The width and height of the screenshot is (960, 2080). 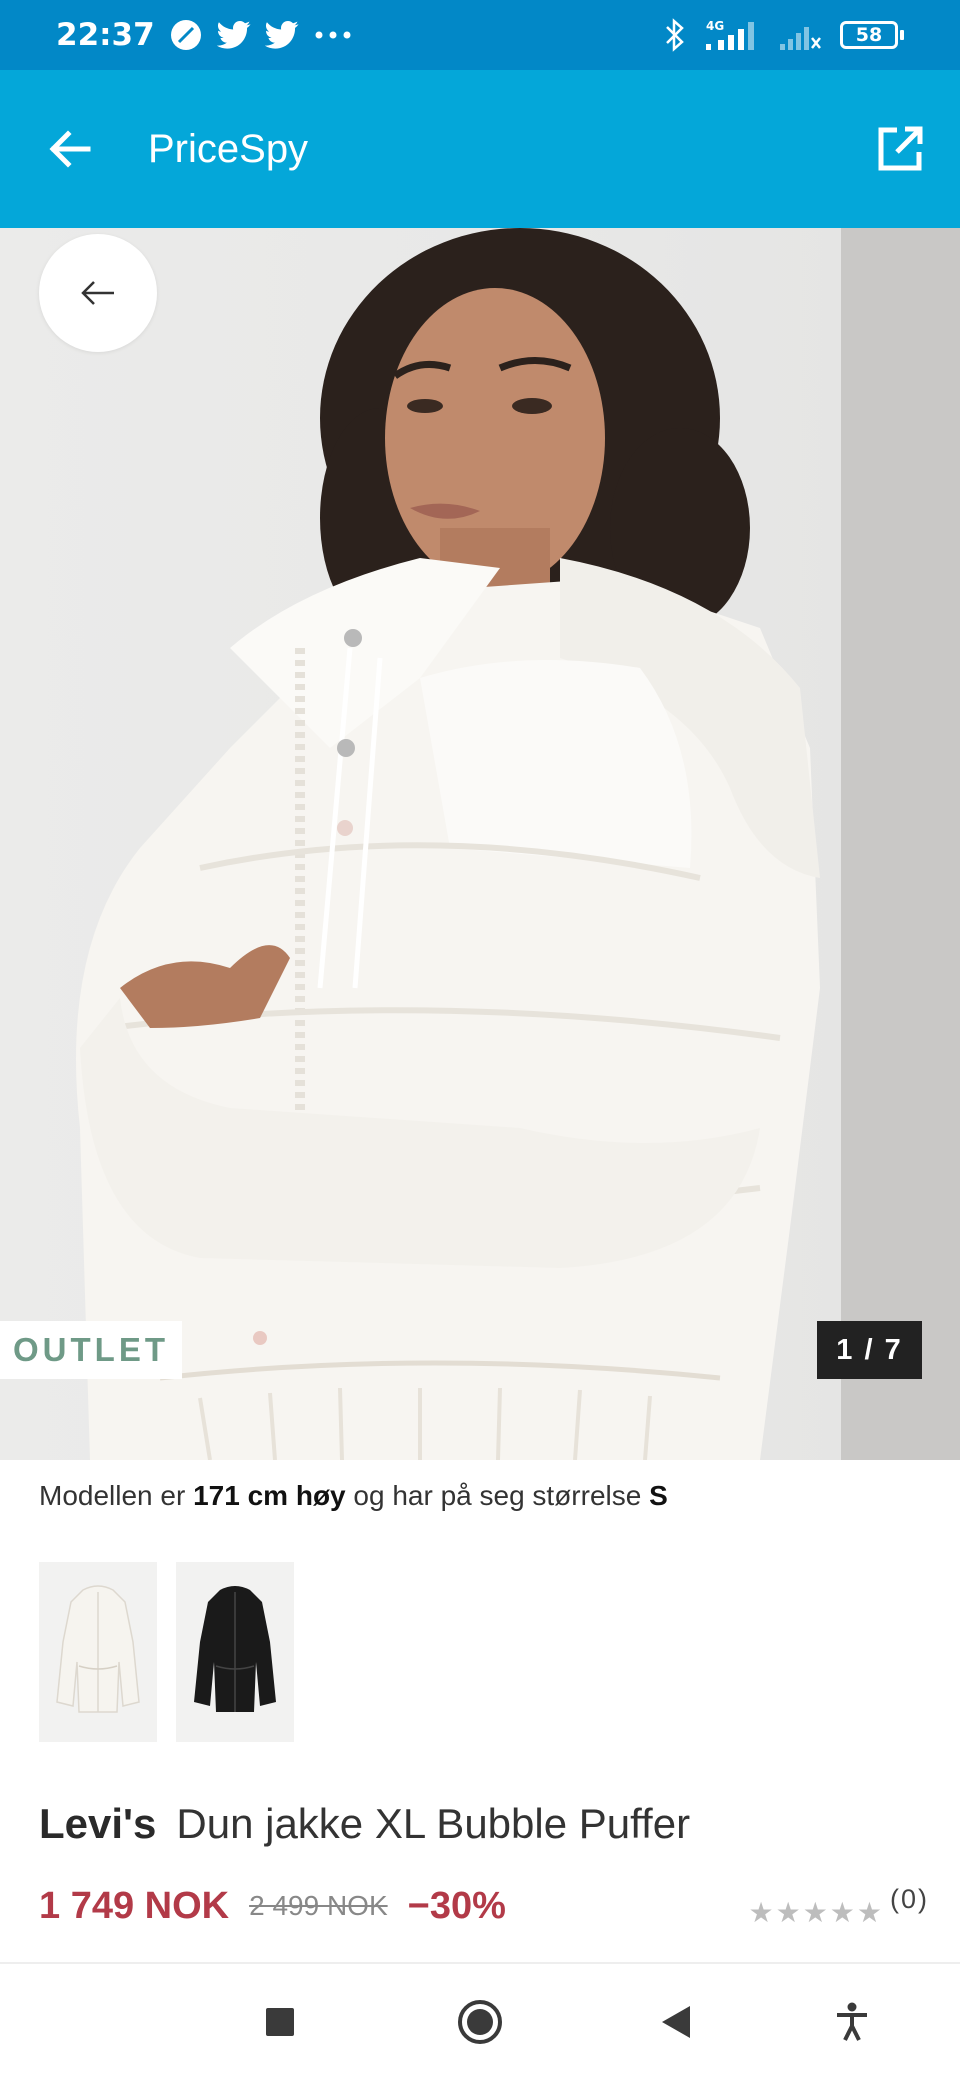 I want to click on open-external-icon, so click(x=900, y=148).